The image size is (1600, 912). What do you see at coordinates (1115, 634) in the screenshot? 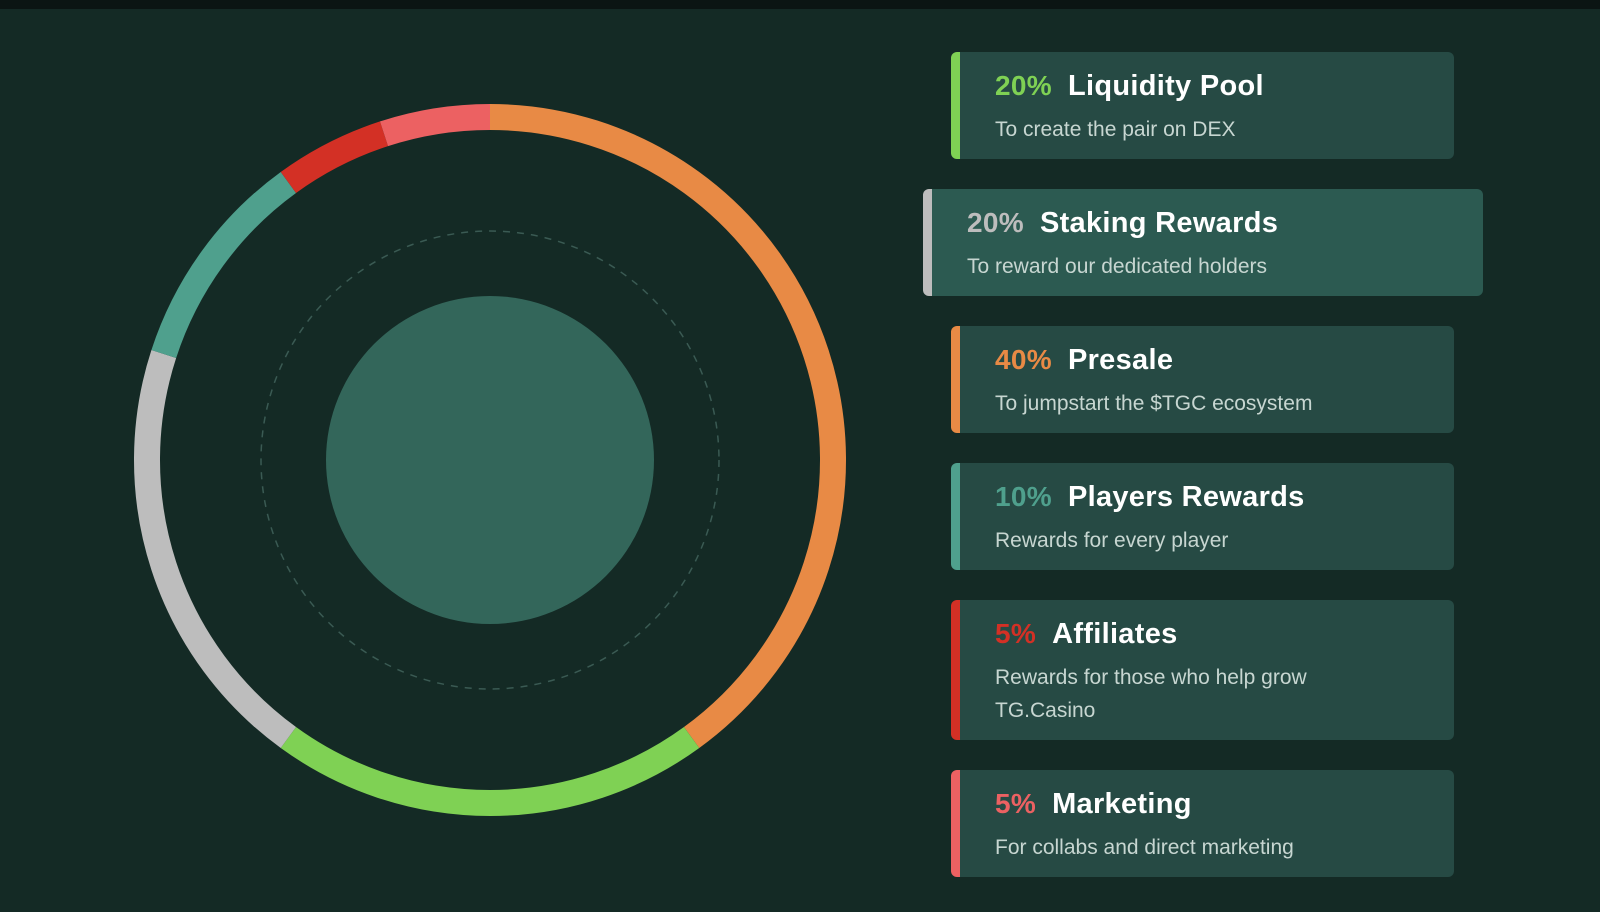
I see `legend-title: Affiliates` at bounding box center [1115, 634].